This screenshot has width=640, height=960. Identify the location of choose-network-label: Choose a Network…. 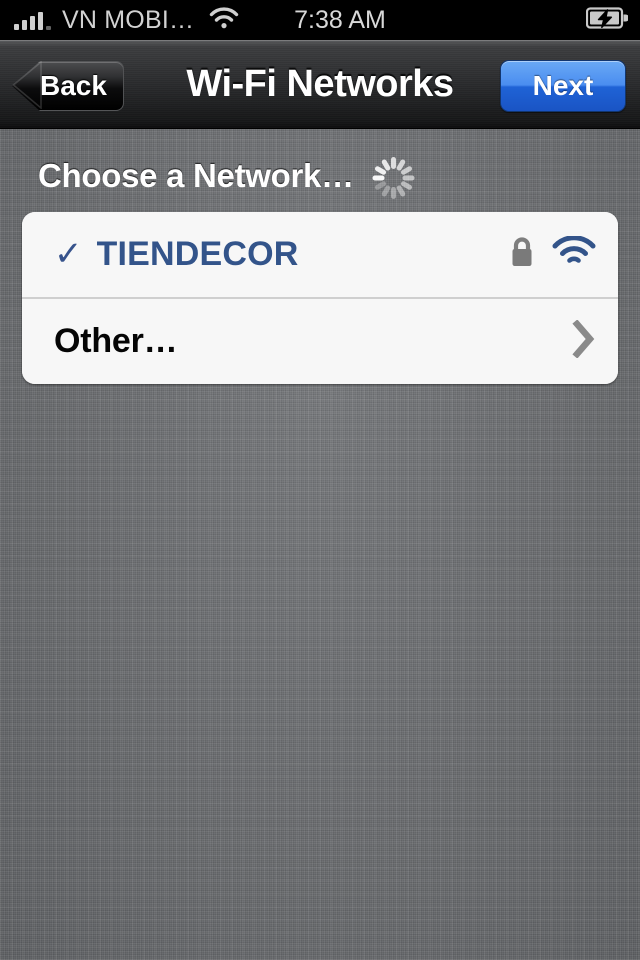
(196, 175).